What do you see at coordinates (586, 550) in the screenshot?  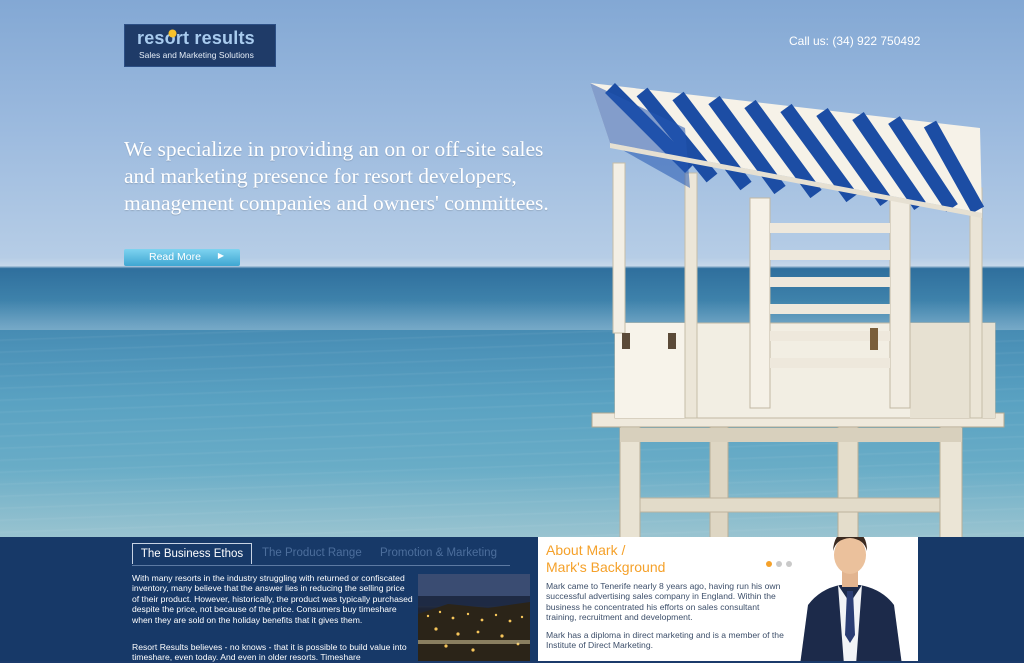 I see `about-title-line-1: About Mark /` at bounding box center [586, 550].